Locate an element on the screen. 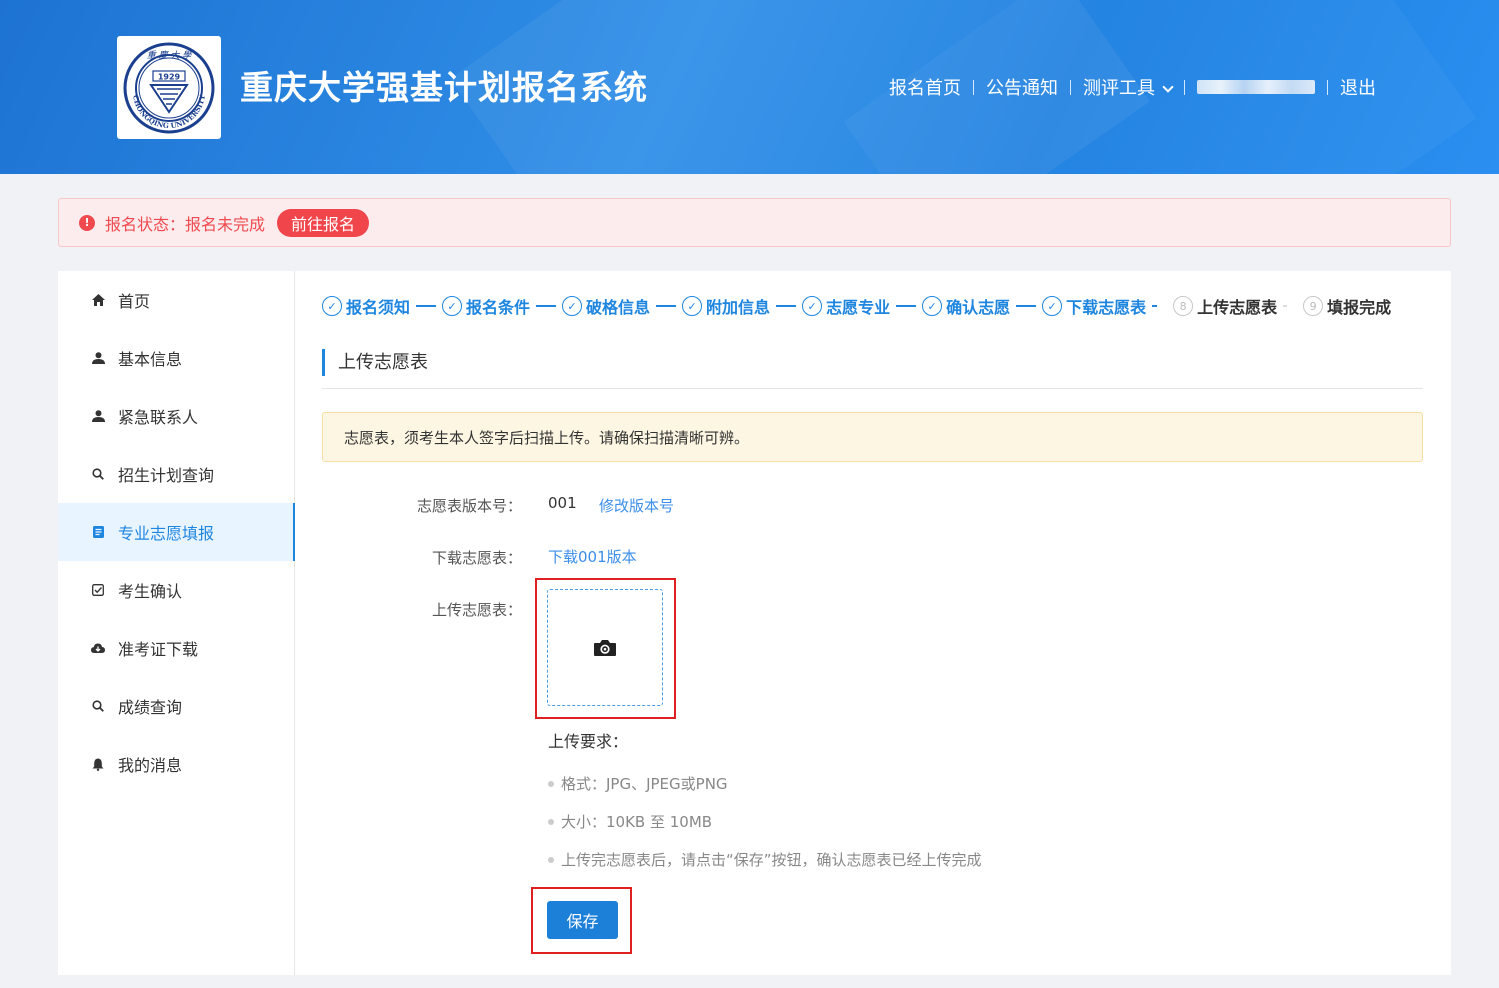 This screenshot has height=988, width=1499. step-number: 9 is located at coordinates (1313, 306).